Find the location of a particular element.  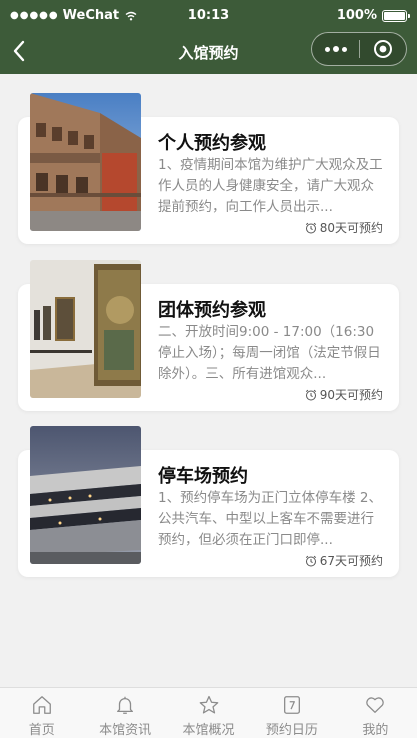

card-title: 团体预约参观 is located at coordinates (212, 310).